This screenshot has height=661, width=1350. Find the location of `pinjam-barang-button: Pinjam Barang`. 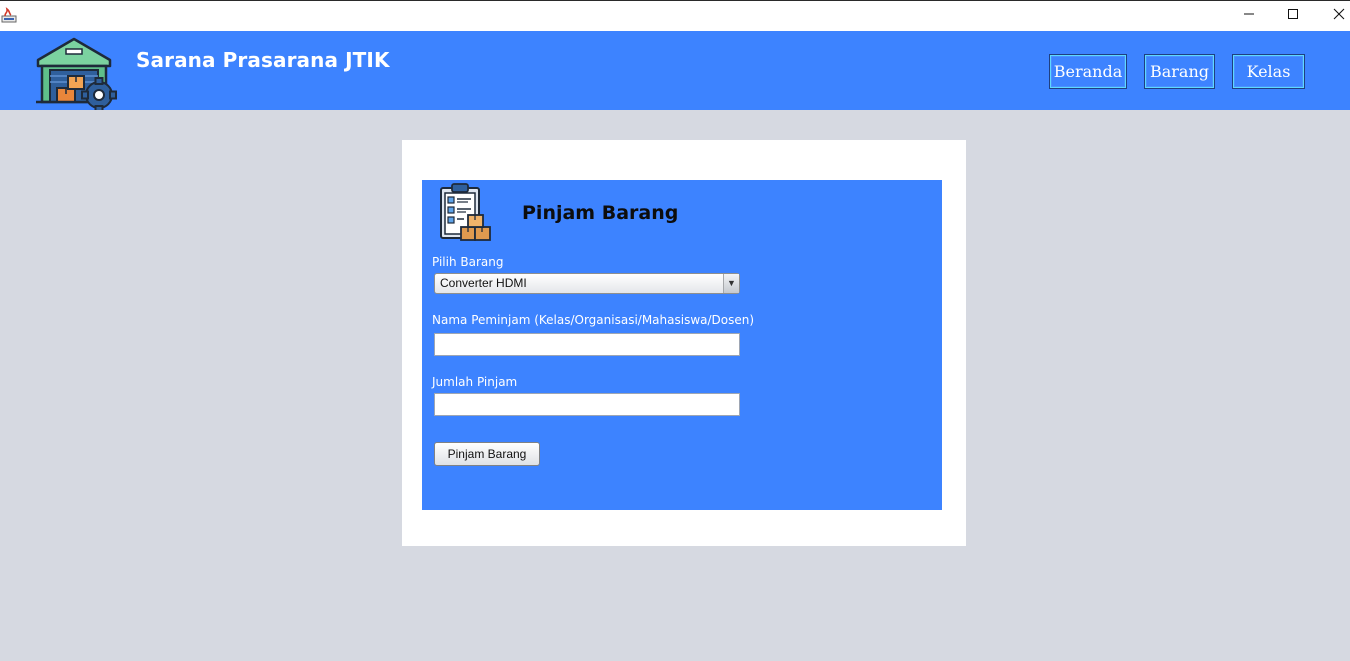

pinjam-barang-button: Pinjam Barang is located at coordinates (487, 454).